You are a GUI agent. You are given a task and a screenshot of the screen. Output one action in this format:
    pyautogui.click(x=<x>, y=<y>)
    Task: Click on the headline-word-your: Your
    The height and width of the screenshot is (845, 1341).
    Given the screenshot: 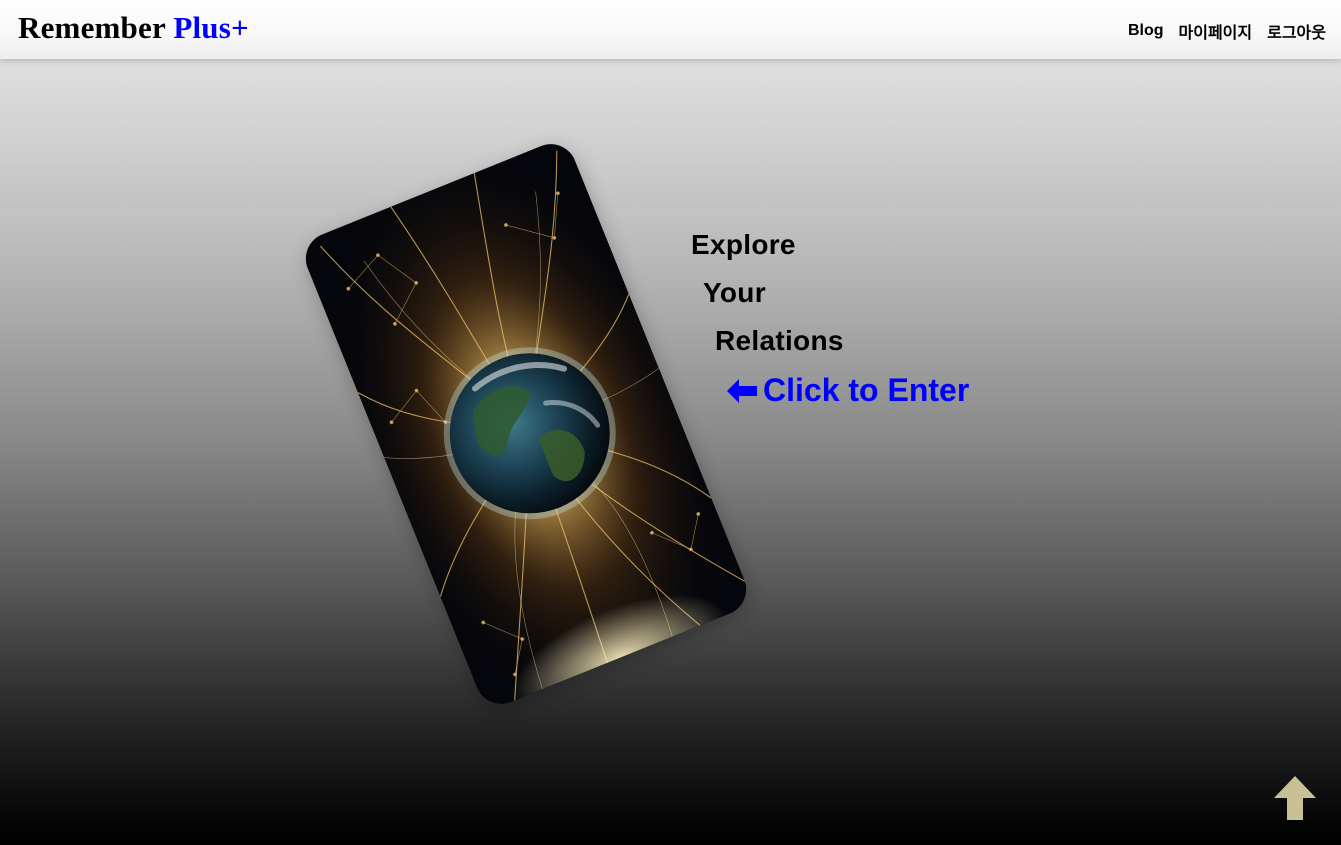 What is the action you would take?
    pyautogui.click(x=734, y=292)
    